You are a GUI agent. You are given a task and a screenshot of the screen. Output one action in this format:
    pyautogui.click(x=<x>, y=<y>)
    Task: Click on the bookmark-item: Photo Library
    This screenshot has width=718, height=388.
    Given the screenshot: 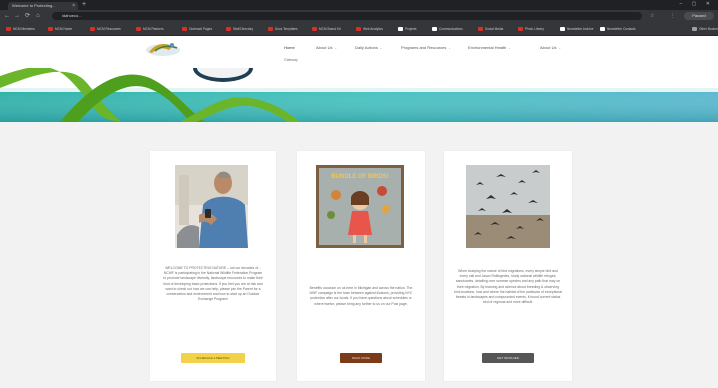 What is the action you would take?
    pyautogui.click(x=531, y=29)
    